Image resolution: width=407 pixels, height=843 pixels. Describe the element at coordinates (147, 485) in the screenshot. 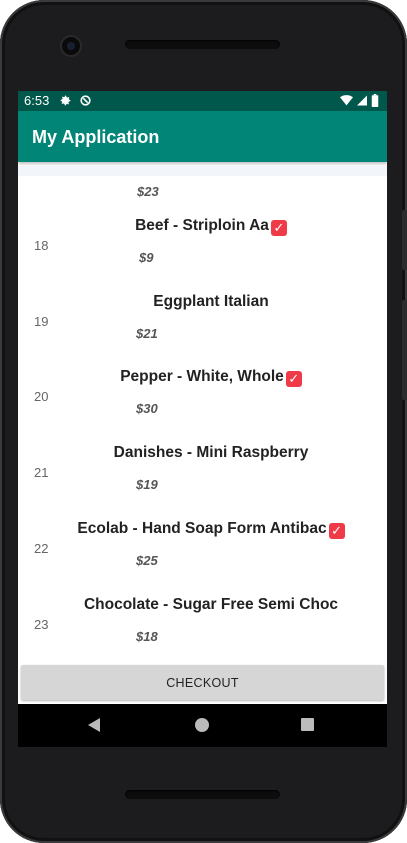

I see `item-price: $19` at that location.